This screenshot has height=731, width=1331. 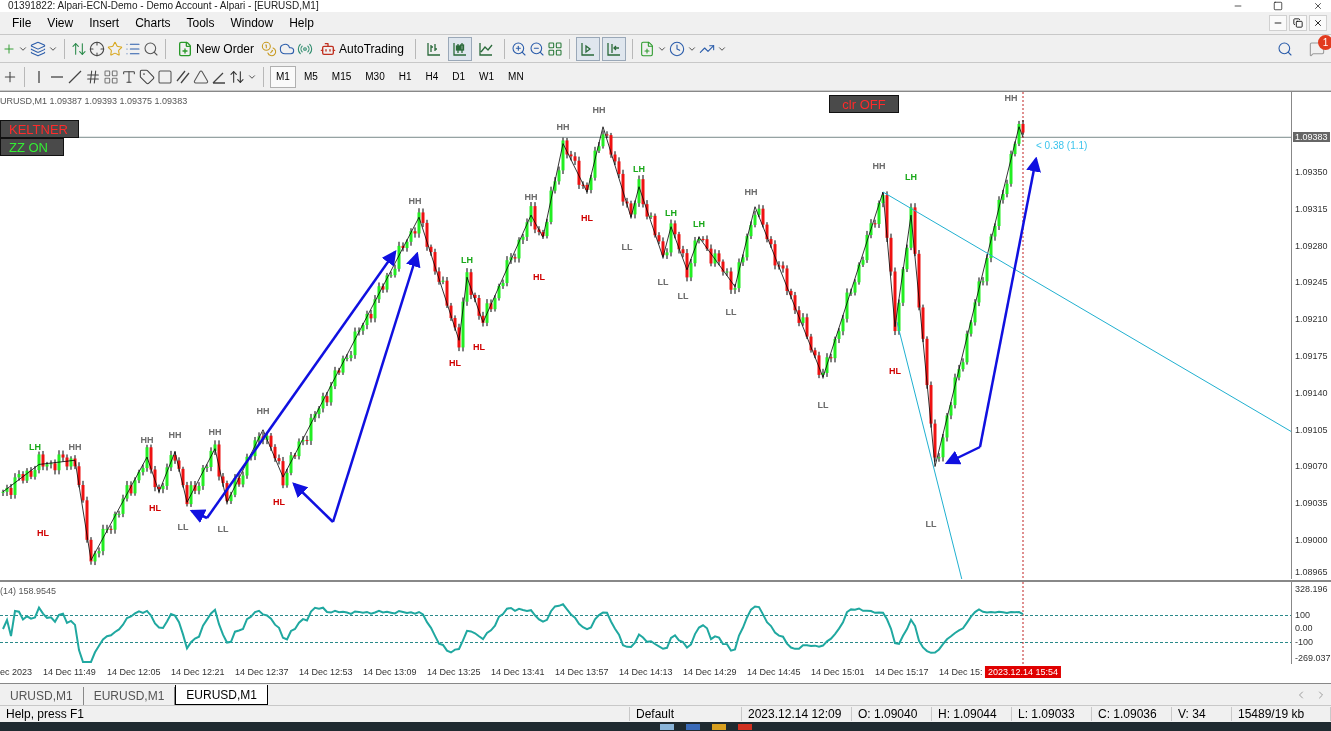 I want to click on restore-icon, so click(x=1298, y=23).